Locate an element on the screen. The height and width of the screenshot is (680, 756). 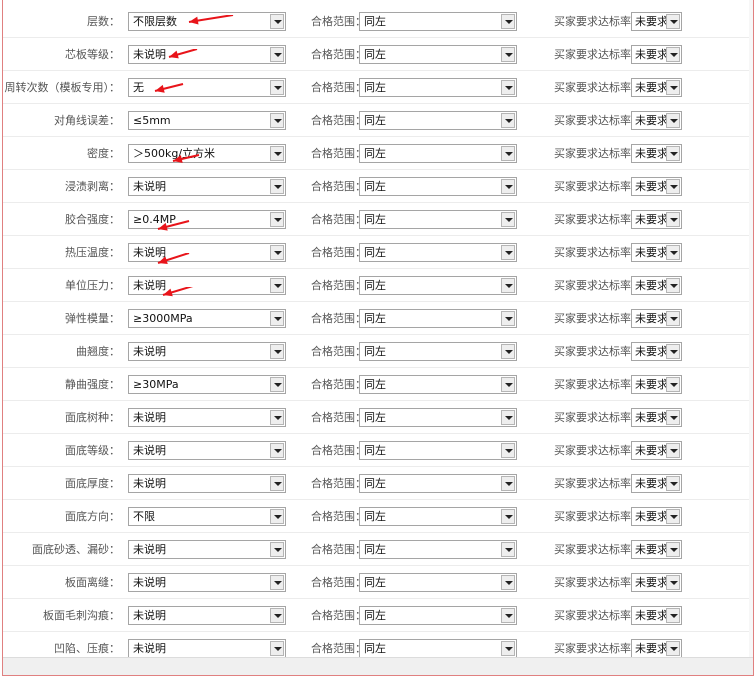
spec-value-select: 无 is located at coordinates (207, 87).